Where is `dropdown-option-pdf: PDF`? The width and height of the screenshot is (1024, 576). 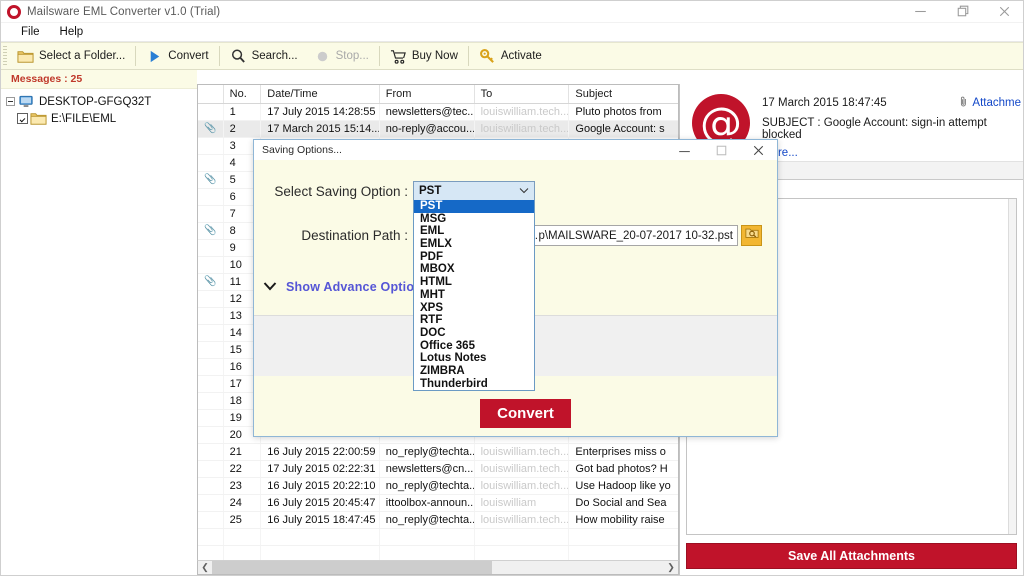
dropdown-option-pdf: PDF is located at coordinates (474, 257).